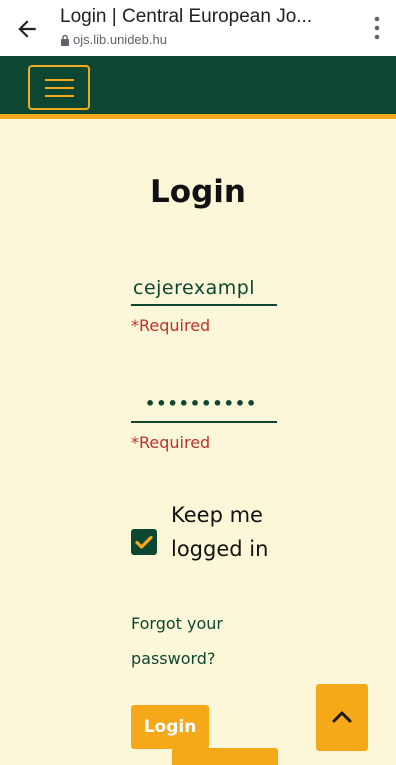 The image size is (396, 765). Describe the element at coordinates (377, 28) in the screenshot. I see `overflow-menu-icon` at that location.